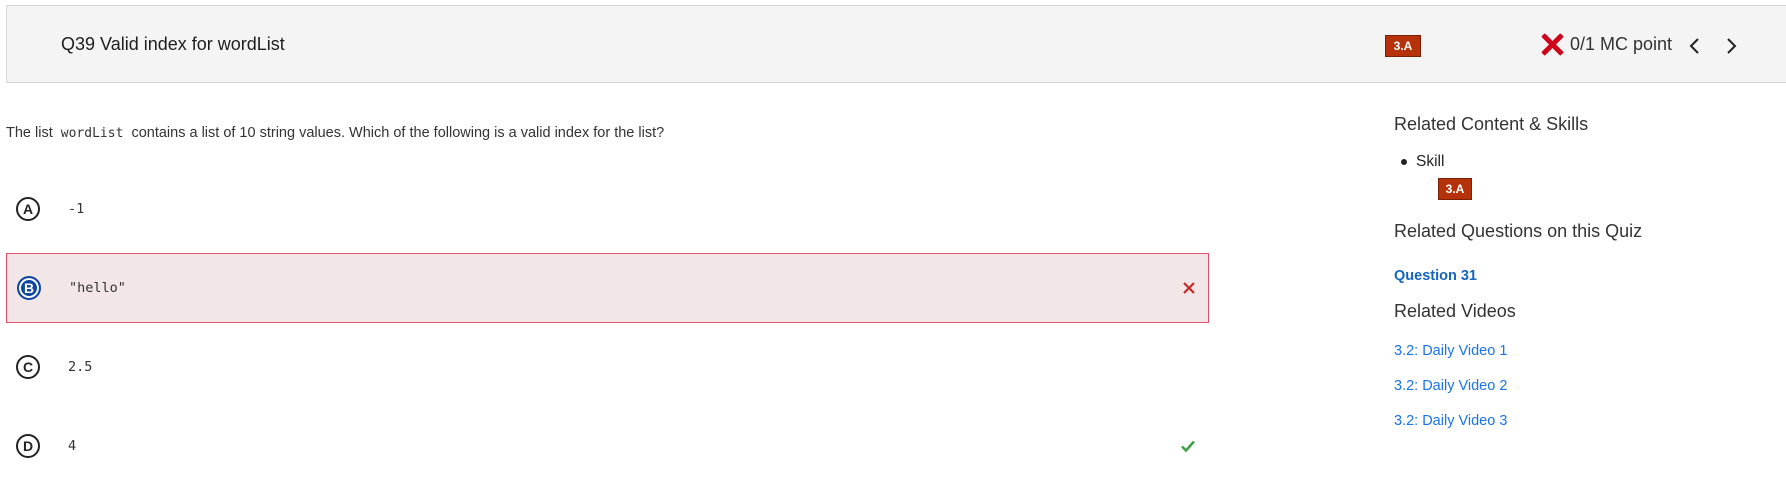  I want to click on choice-letter-c: C, so click(28, 367).